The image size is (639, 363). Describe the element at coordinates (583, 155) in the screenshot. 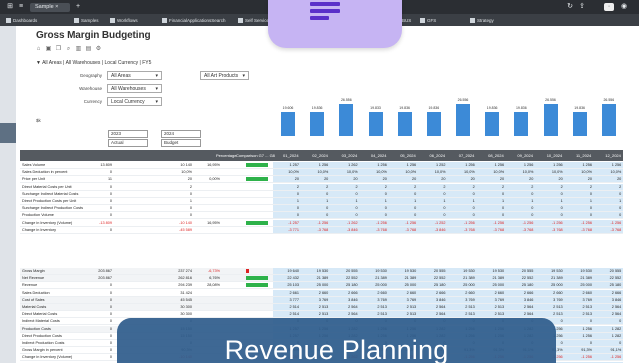

I see `column-header: 11_2024` at that location.